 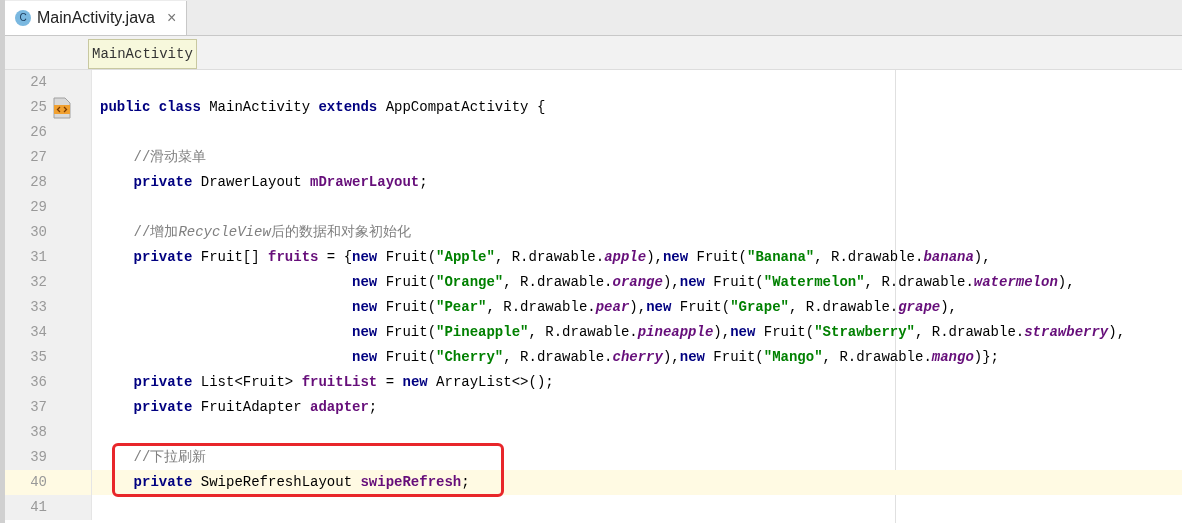 I want to click on code-line: private SwipeRefreshLayout swipeRefresh;, so click(x=301, y=482).